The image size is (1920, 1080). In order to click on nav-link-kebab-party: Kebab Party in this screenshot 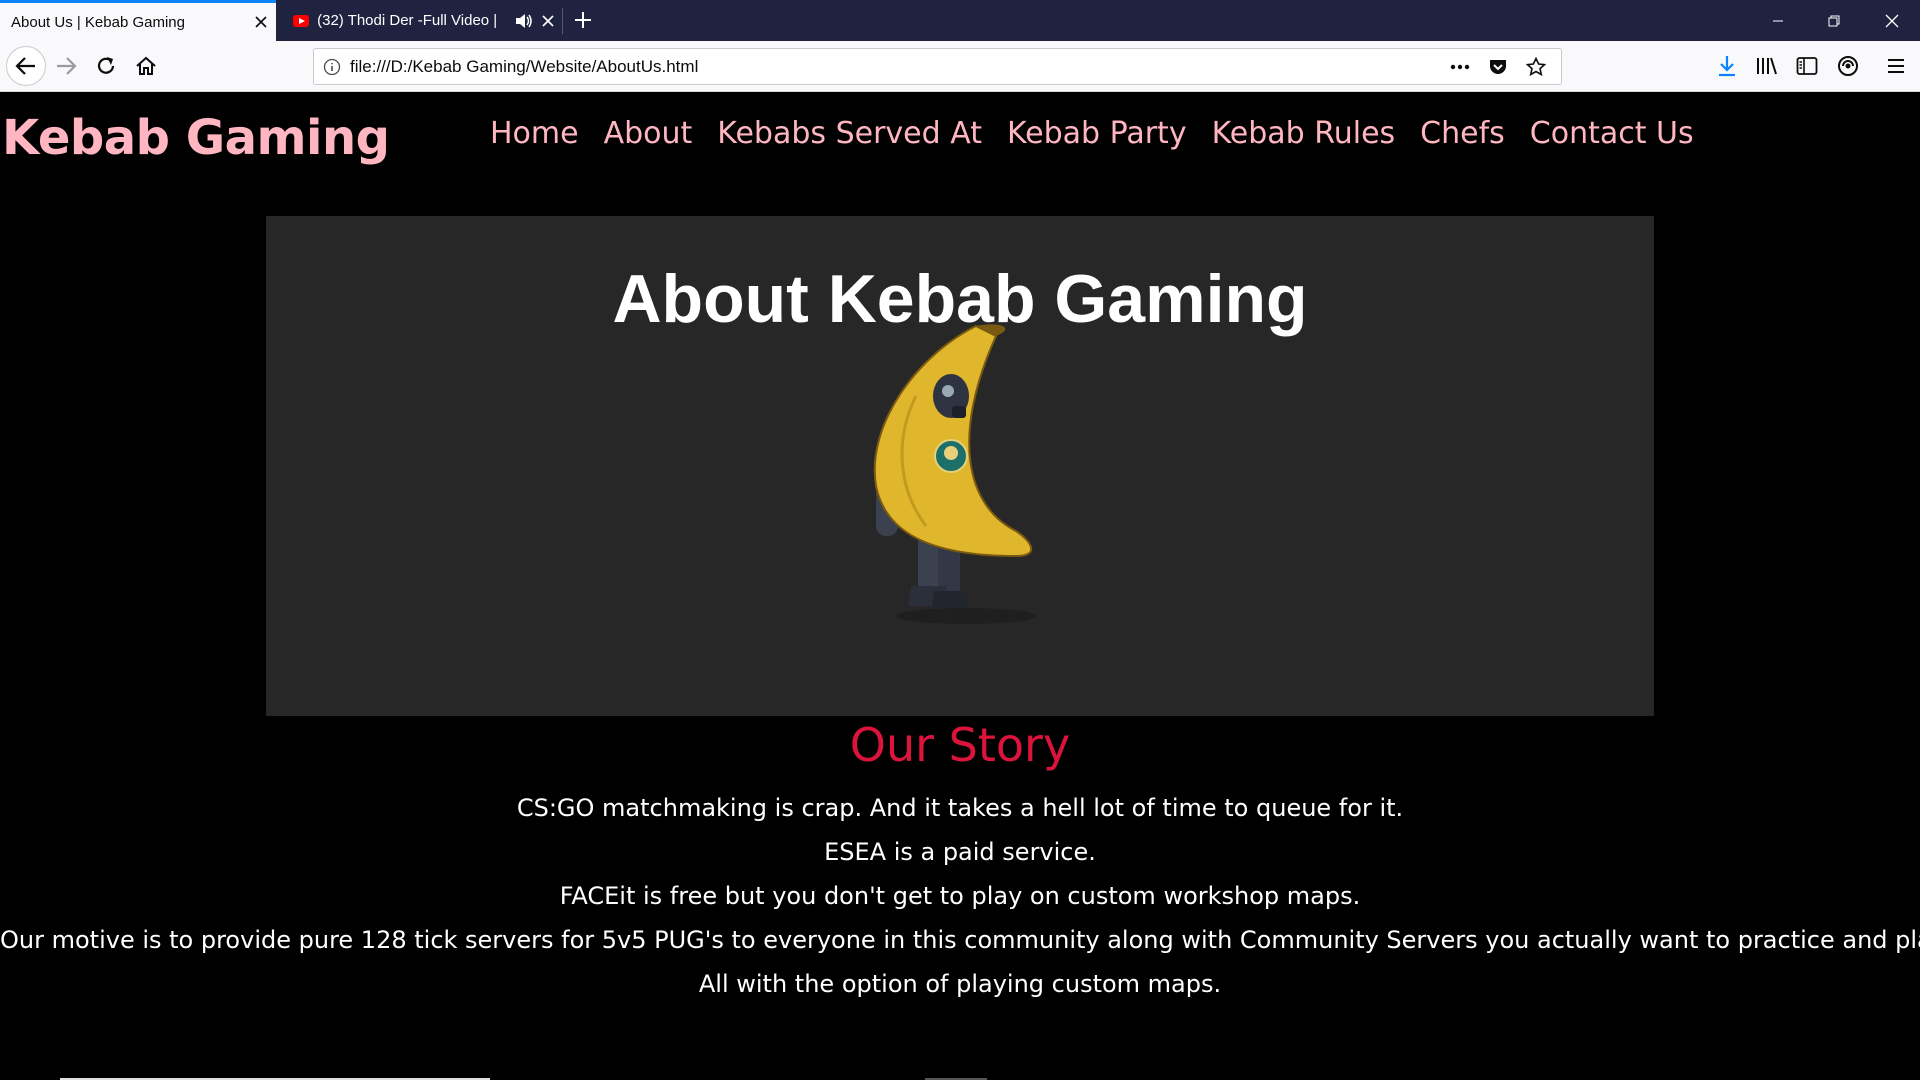, I will do `click(1097, 133)`.